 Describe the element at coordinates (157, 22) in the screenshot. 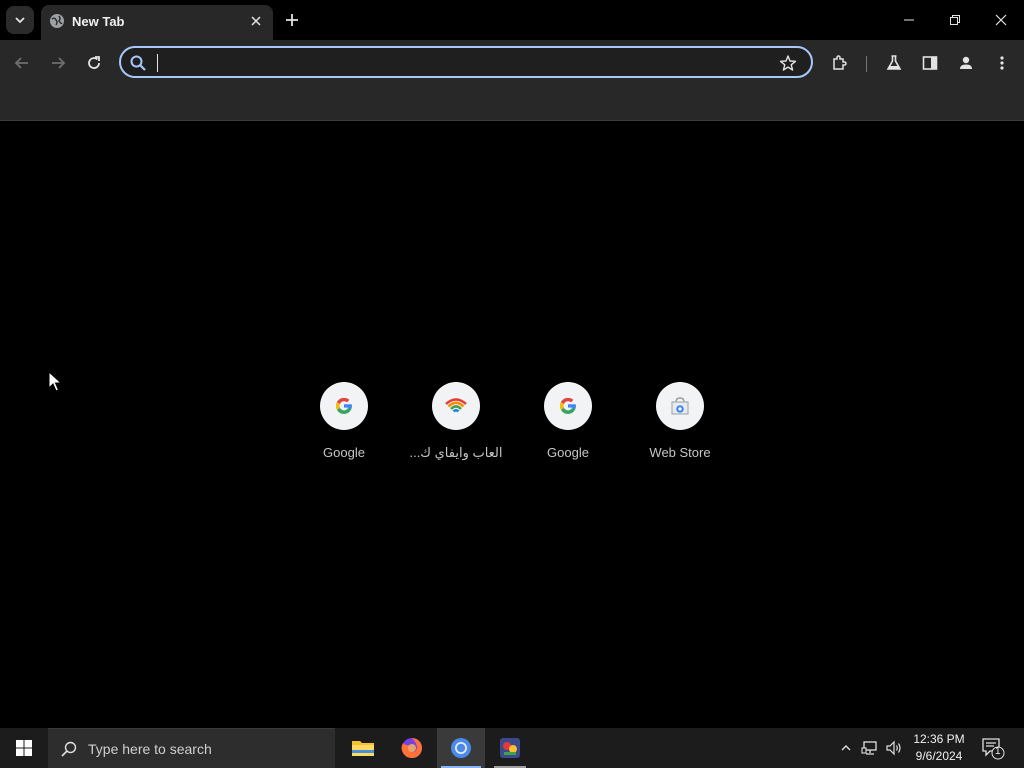

I see `tab-new-tab: New Tab` at that location.